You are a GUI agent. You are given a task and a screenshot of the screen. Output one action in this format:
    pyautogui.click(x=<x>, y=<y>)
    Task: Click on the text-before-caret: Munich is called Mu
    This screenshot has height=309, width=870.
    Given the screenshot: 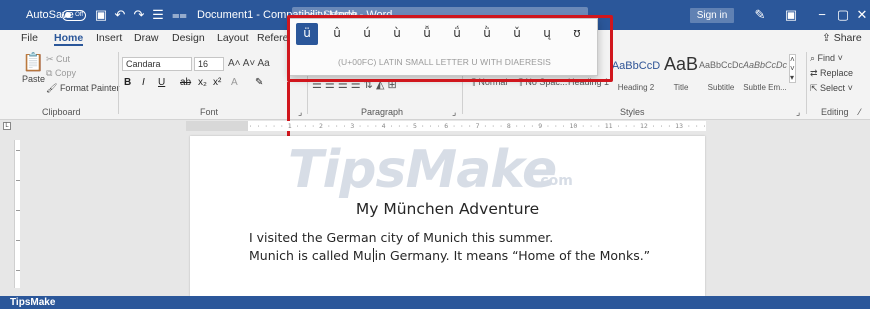 What is the action you would take?
    pyautogui.click(x=310, y=255)
    